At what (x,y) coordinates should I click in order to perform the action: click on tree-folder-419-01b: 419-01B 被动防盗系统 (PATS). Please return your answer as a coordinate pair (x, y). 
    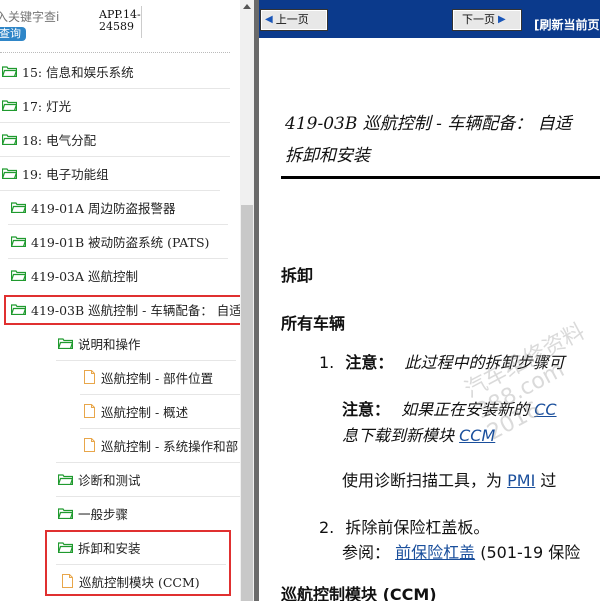
    Looking at the image, I should click on (110, 241).